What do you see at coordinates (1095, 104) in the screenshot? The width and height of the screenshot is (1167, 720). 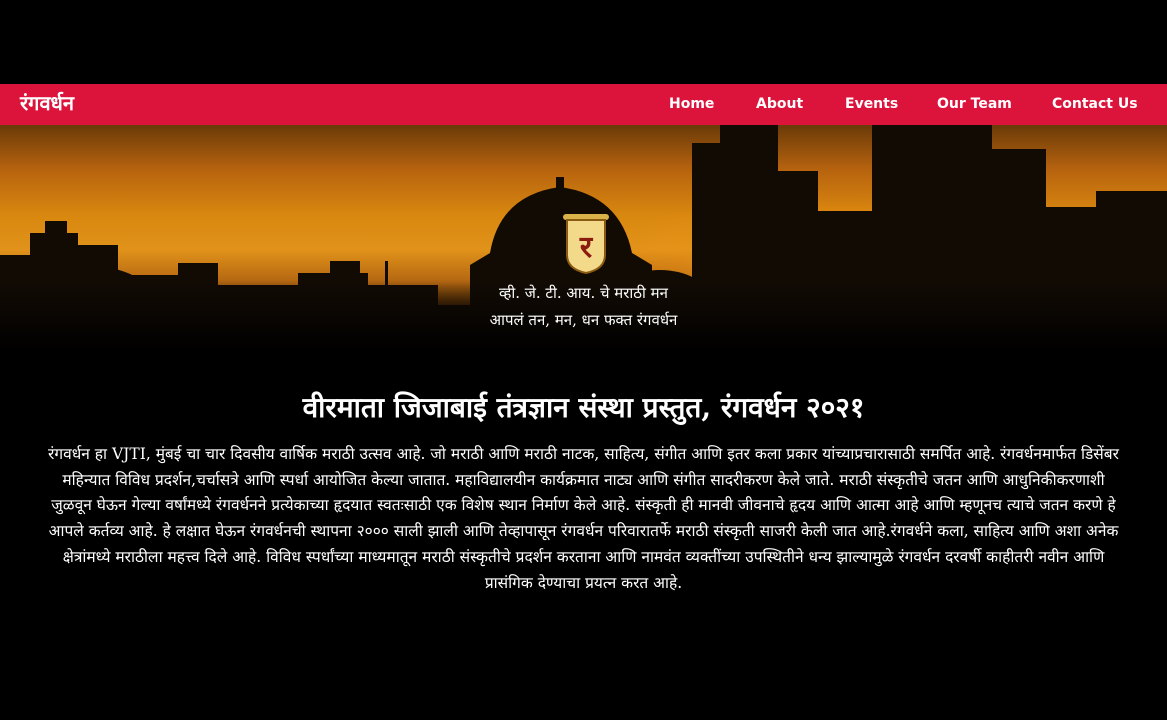 I see `nav-contact-us-link: Contact Us` at bounding box center [1095, 104].